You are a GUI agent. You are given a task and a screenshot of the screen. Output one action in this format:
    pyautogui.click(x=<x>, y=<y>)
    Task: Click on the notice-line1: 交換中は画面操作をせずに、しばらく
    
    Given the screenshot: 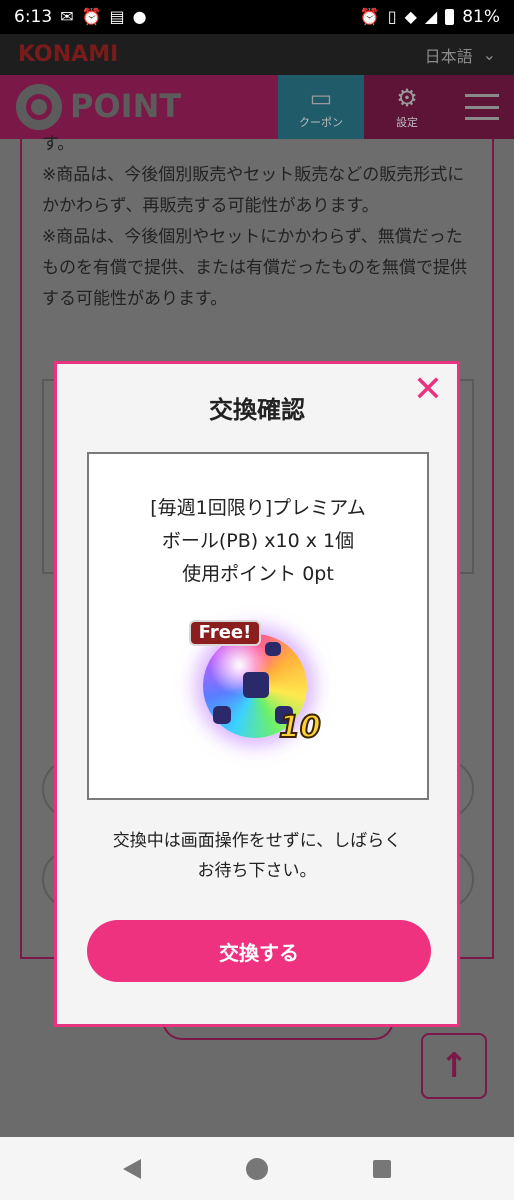 What is the action you would take?
    pyautogui.click(x=257, y=841)
    